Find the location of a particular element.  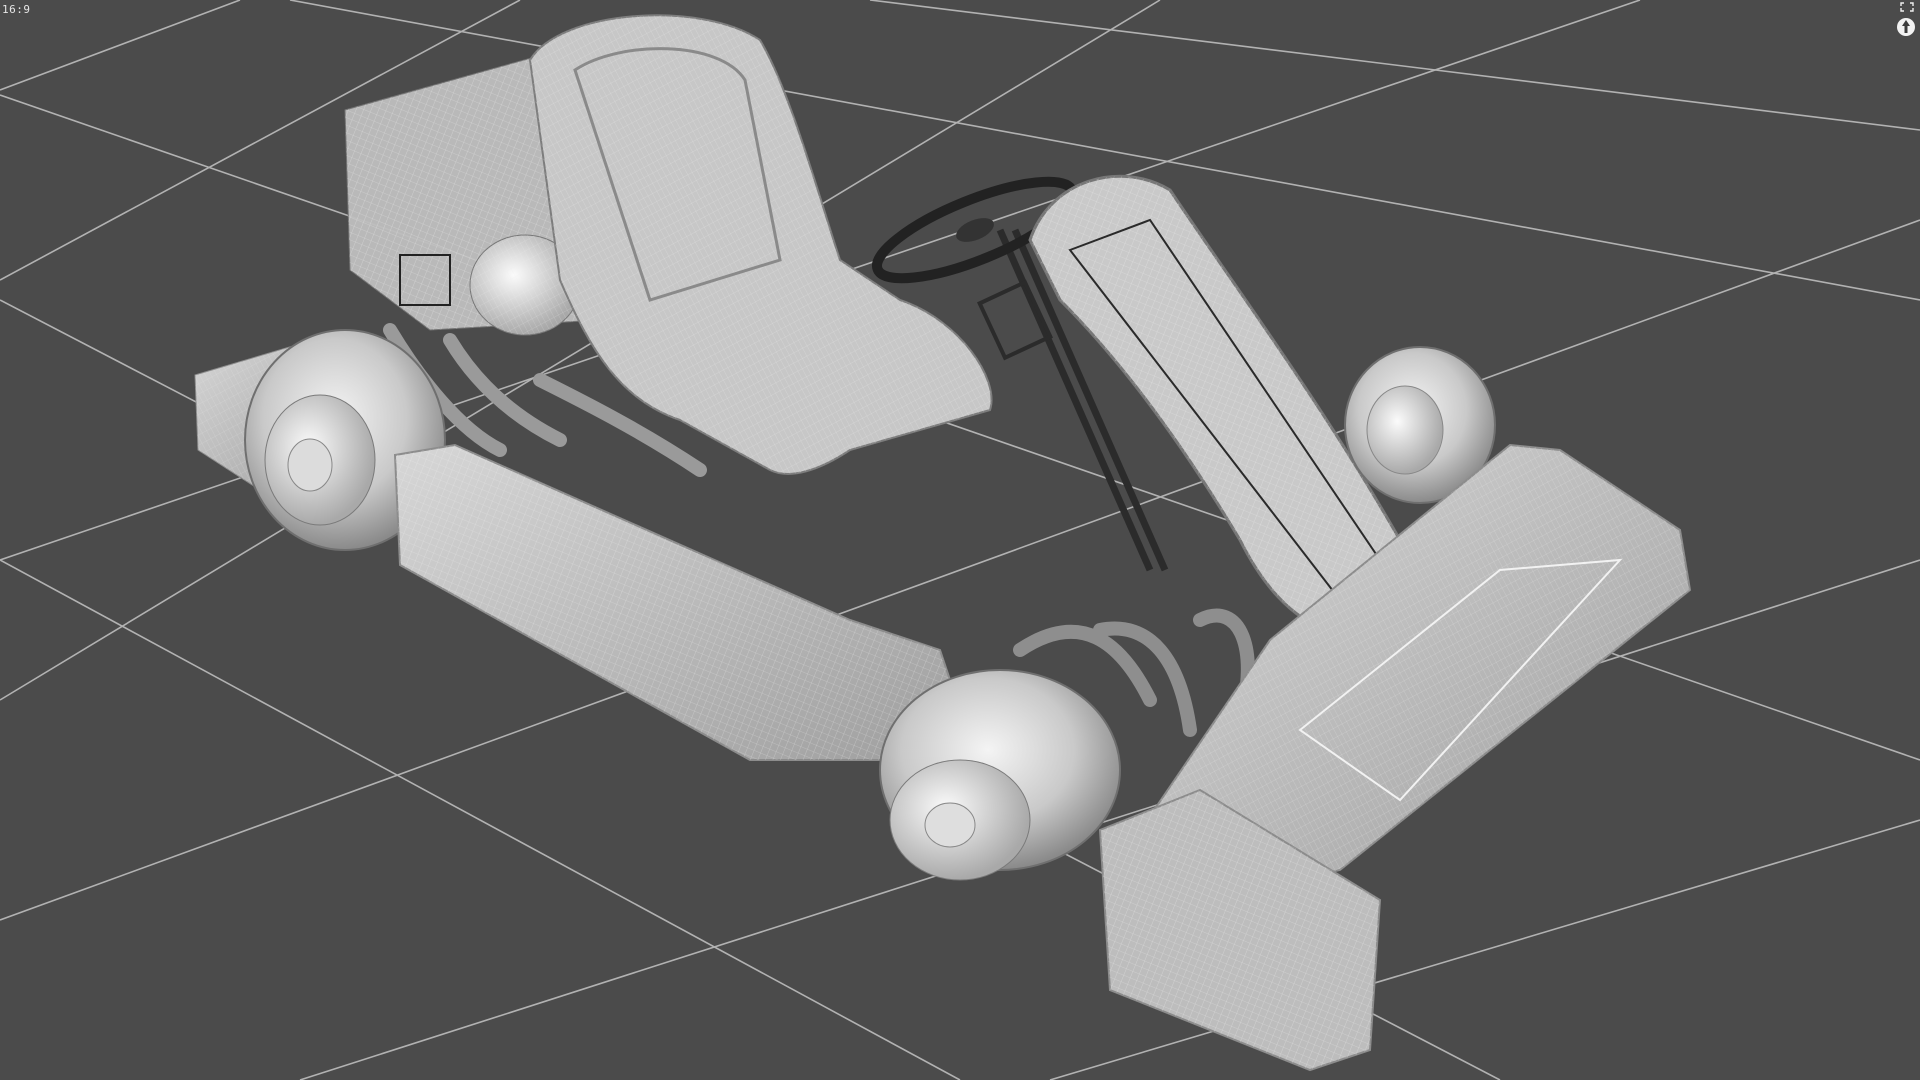

front-fairing is located at coordinates (1216, 403).